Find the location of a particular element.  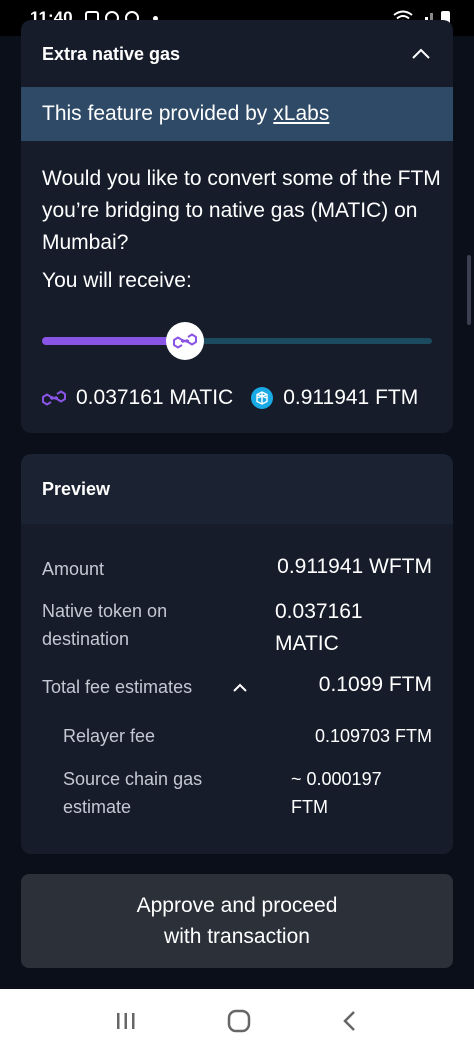

receive-label: You will receive: is located at coordinates (117, 280).